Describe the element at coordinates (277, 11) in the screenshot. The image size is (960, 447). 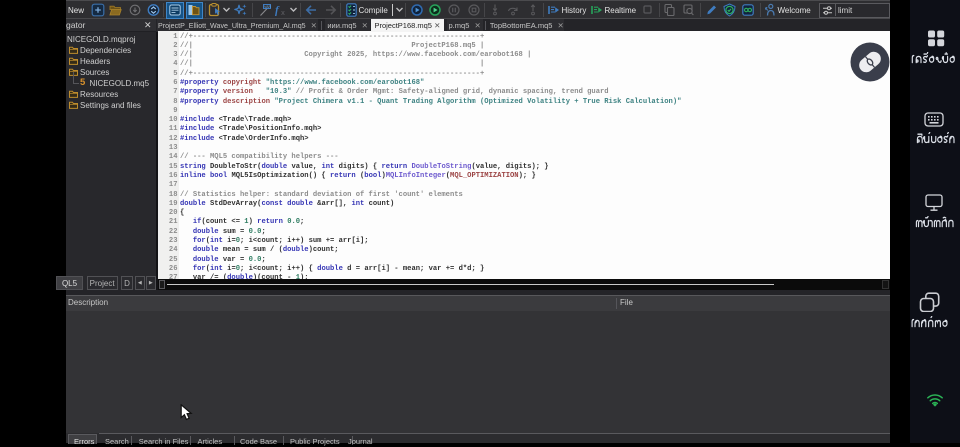
I see `svg-text: f` at that location.